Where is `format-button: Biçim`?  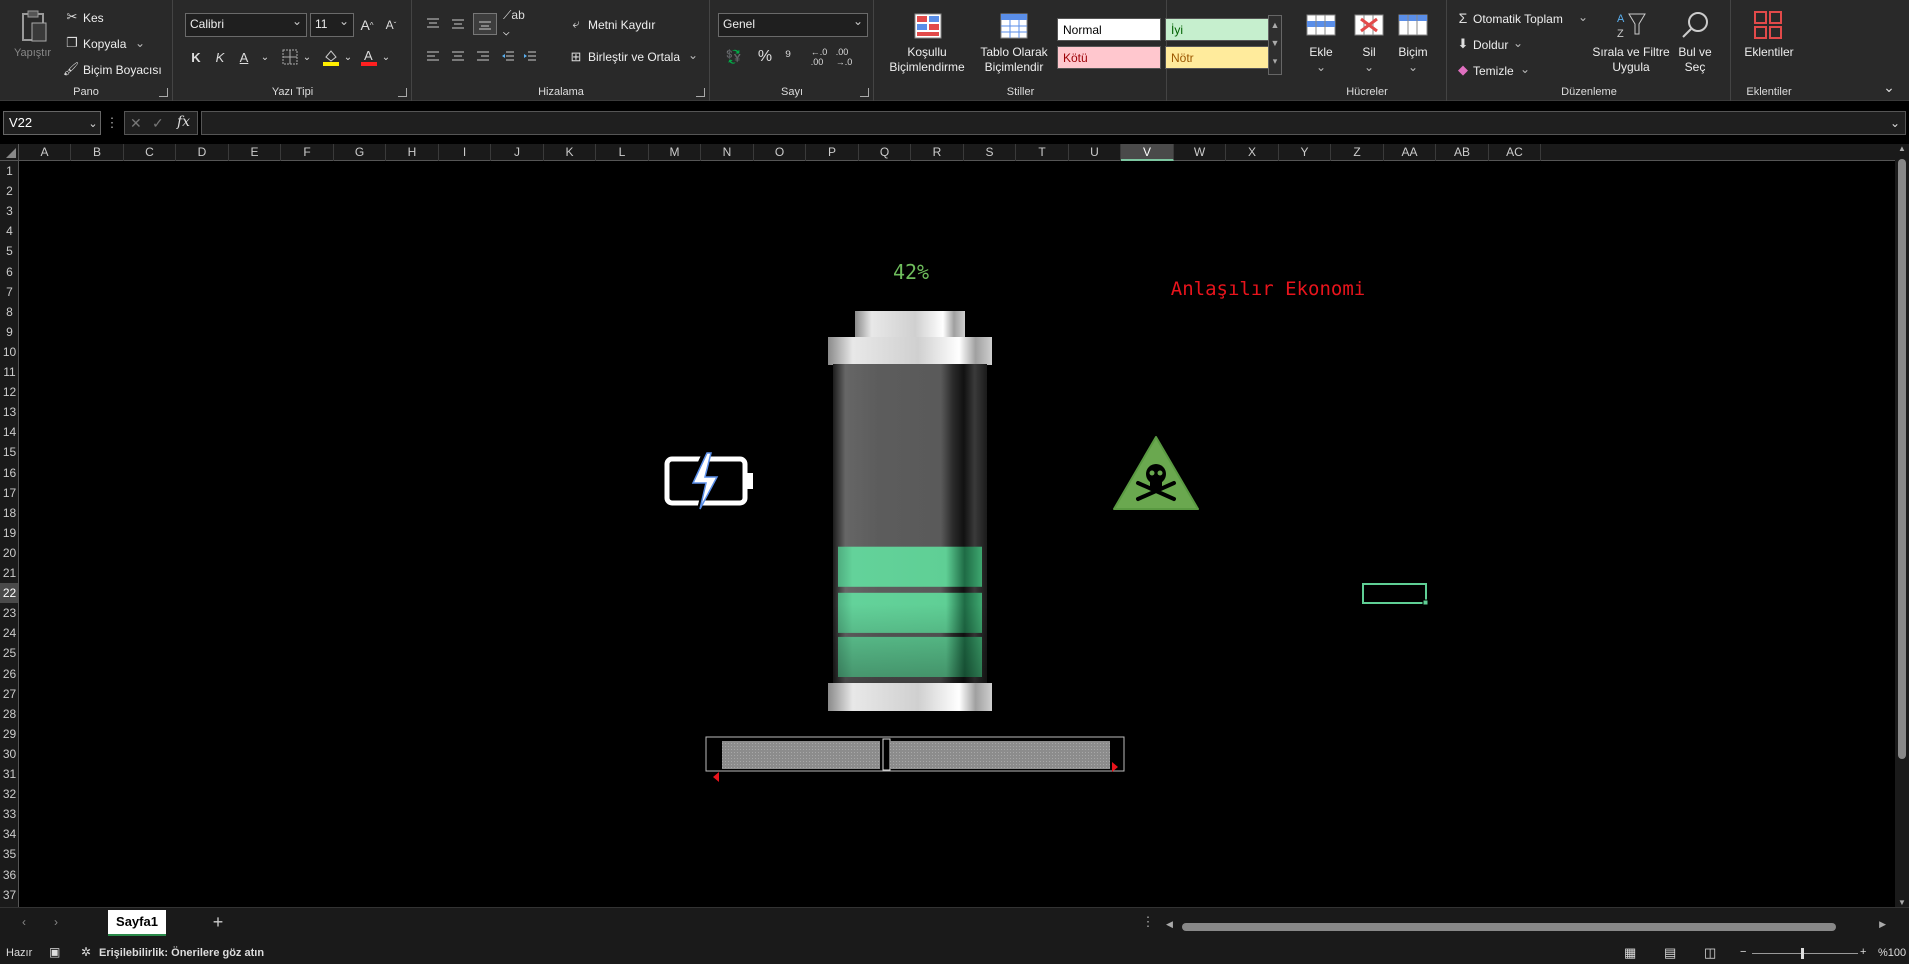
format-button: Biçim is located at coordinates (1413, 52).